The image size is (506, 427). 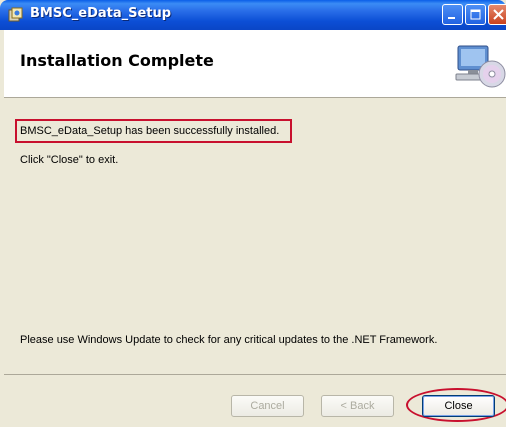 I want to click on cancel-button: Cancel, so click(x=267, y=406).